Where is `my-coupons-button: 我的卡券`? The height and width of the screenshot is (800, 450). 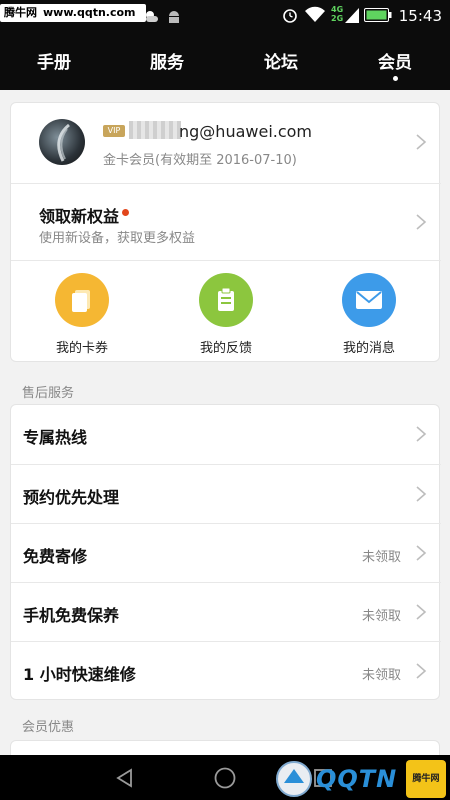
my-coupons-button: 我的卡券 is located at coordinates (82, 314).